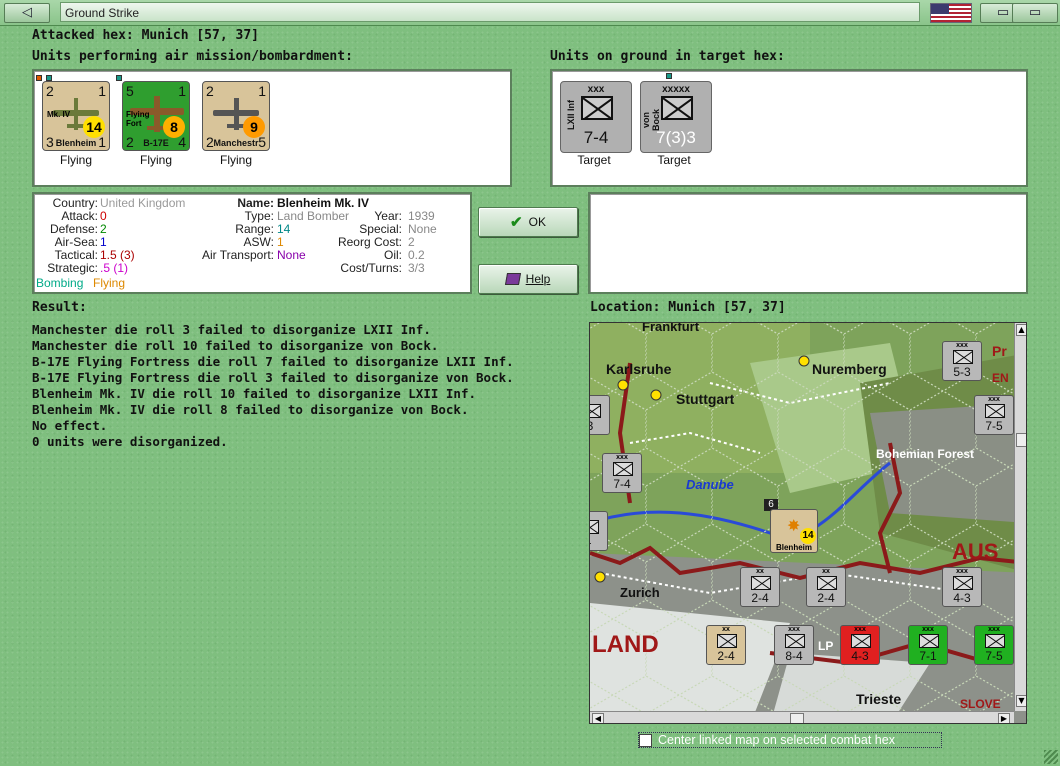  What do you see at coordinates (625, 644) in the screenshot?
I see `country-label: LAND` at bounding box center [625, 644].